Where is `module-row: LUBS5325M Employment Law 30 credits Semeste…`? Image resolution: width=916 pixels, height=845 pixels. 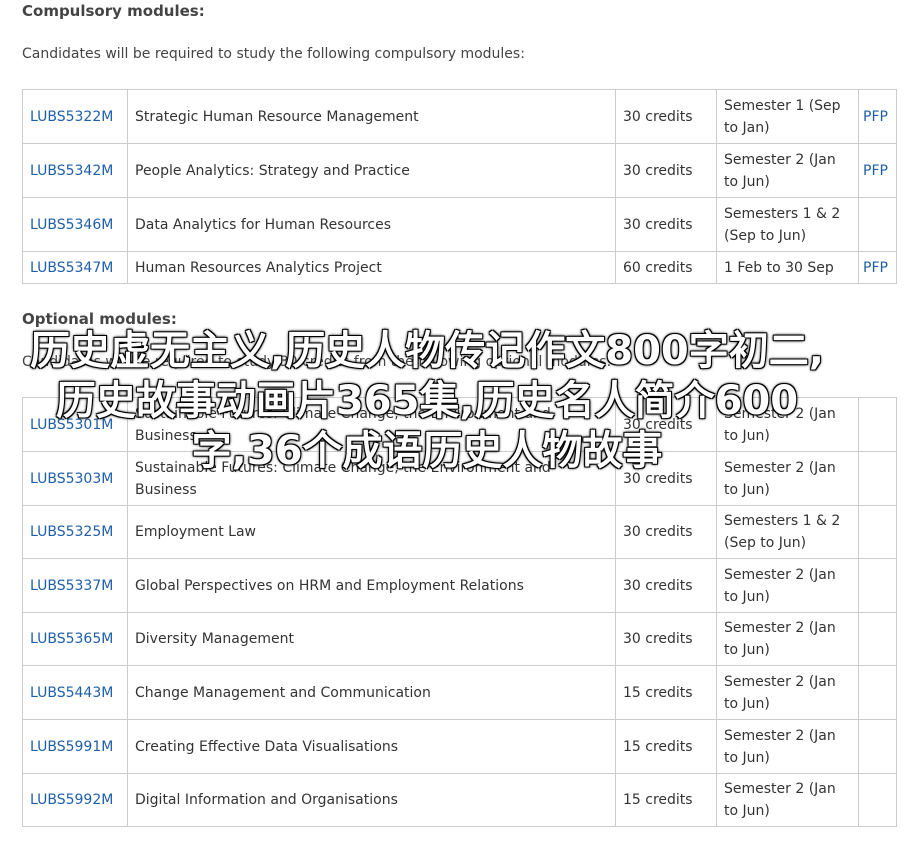
module-row: LUBS5325M Employment Law 30 credits Semeste… is located at coordinates (459, 532).